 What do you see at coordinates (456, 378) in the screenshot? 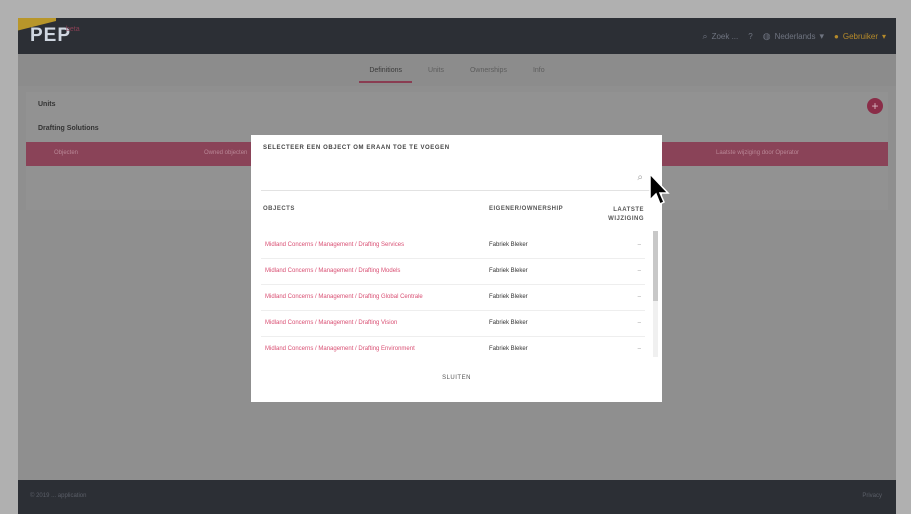
I see `close-button: SLUITEN` at bounding box center [456, 378].